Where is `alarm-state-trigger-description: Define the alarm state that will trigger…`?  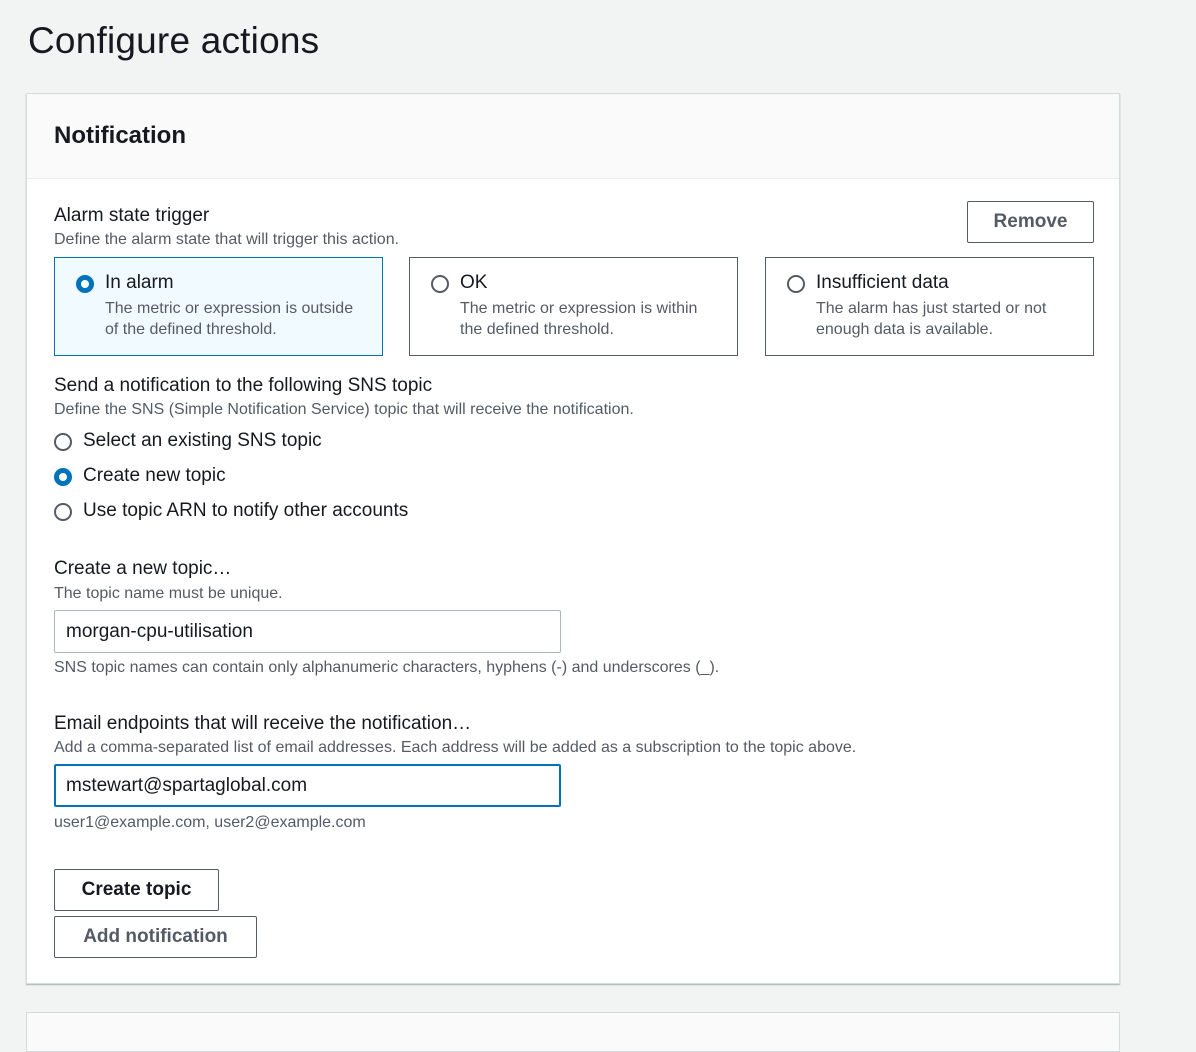 alarm-state-trigger-description: Define the alarm state that will trigger… is located at coordinates (227, 239).